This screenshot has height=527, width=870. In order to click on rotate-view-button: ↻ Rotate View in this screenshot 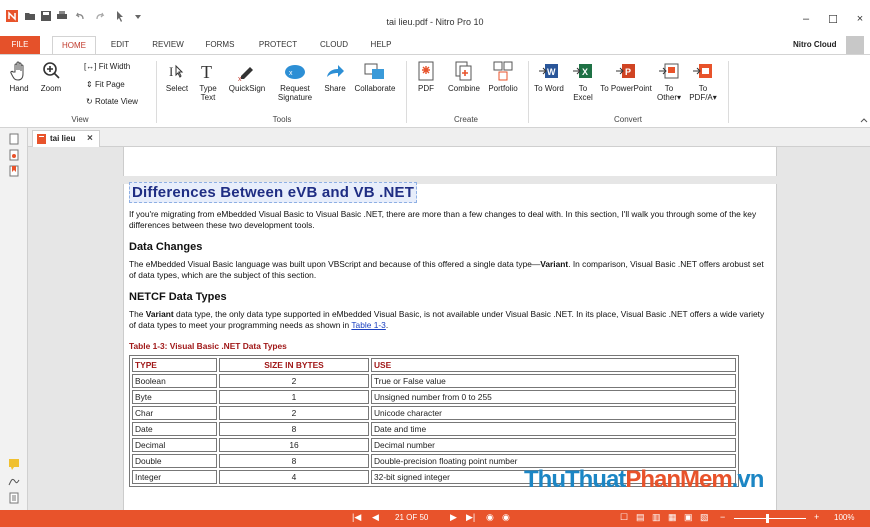, I will do `click(112, 101)`.